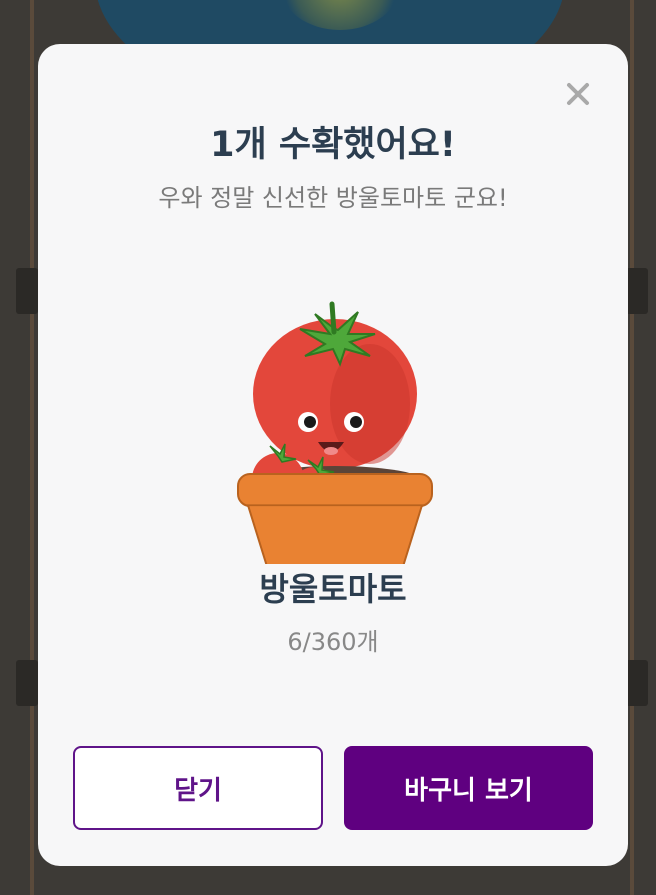  What do you see at coordinates (335, 442) in the screenshot?
I see `cherry-tomato-pot-icon` at bounding box center [335, 442].